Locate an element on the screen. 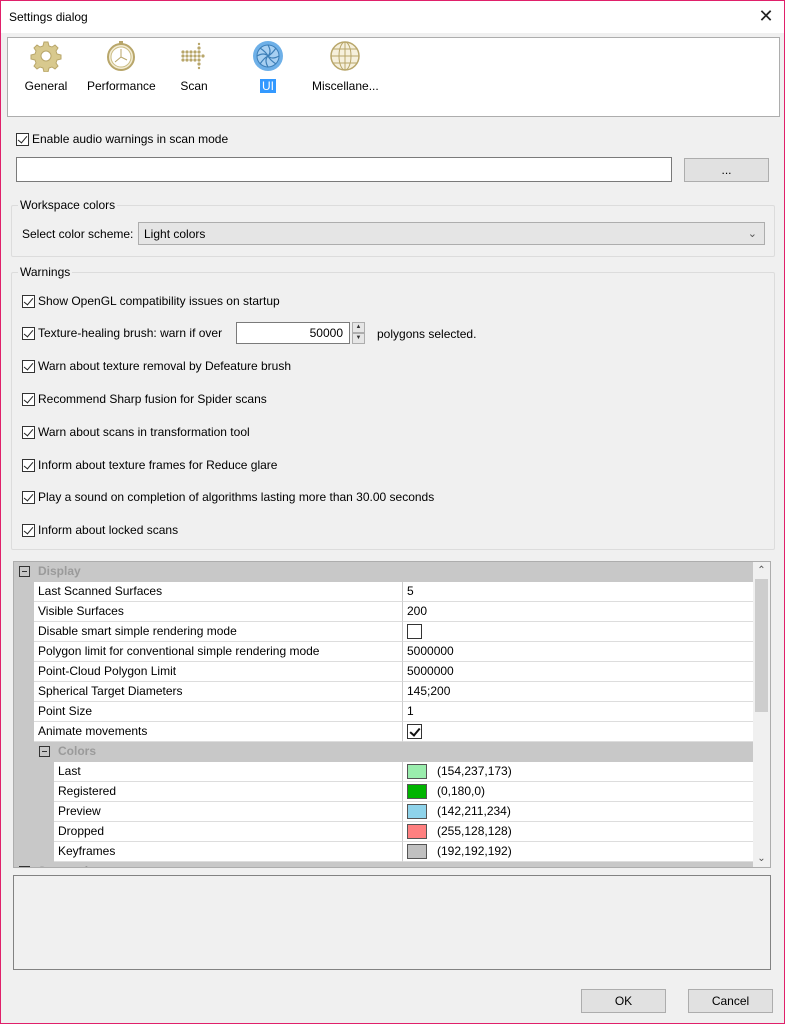  aperture-icon is located at coordinates (268, 56).